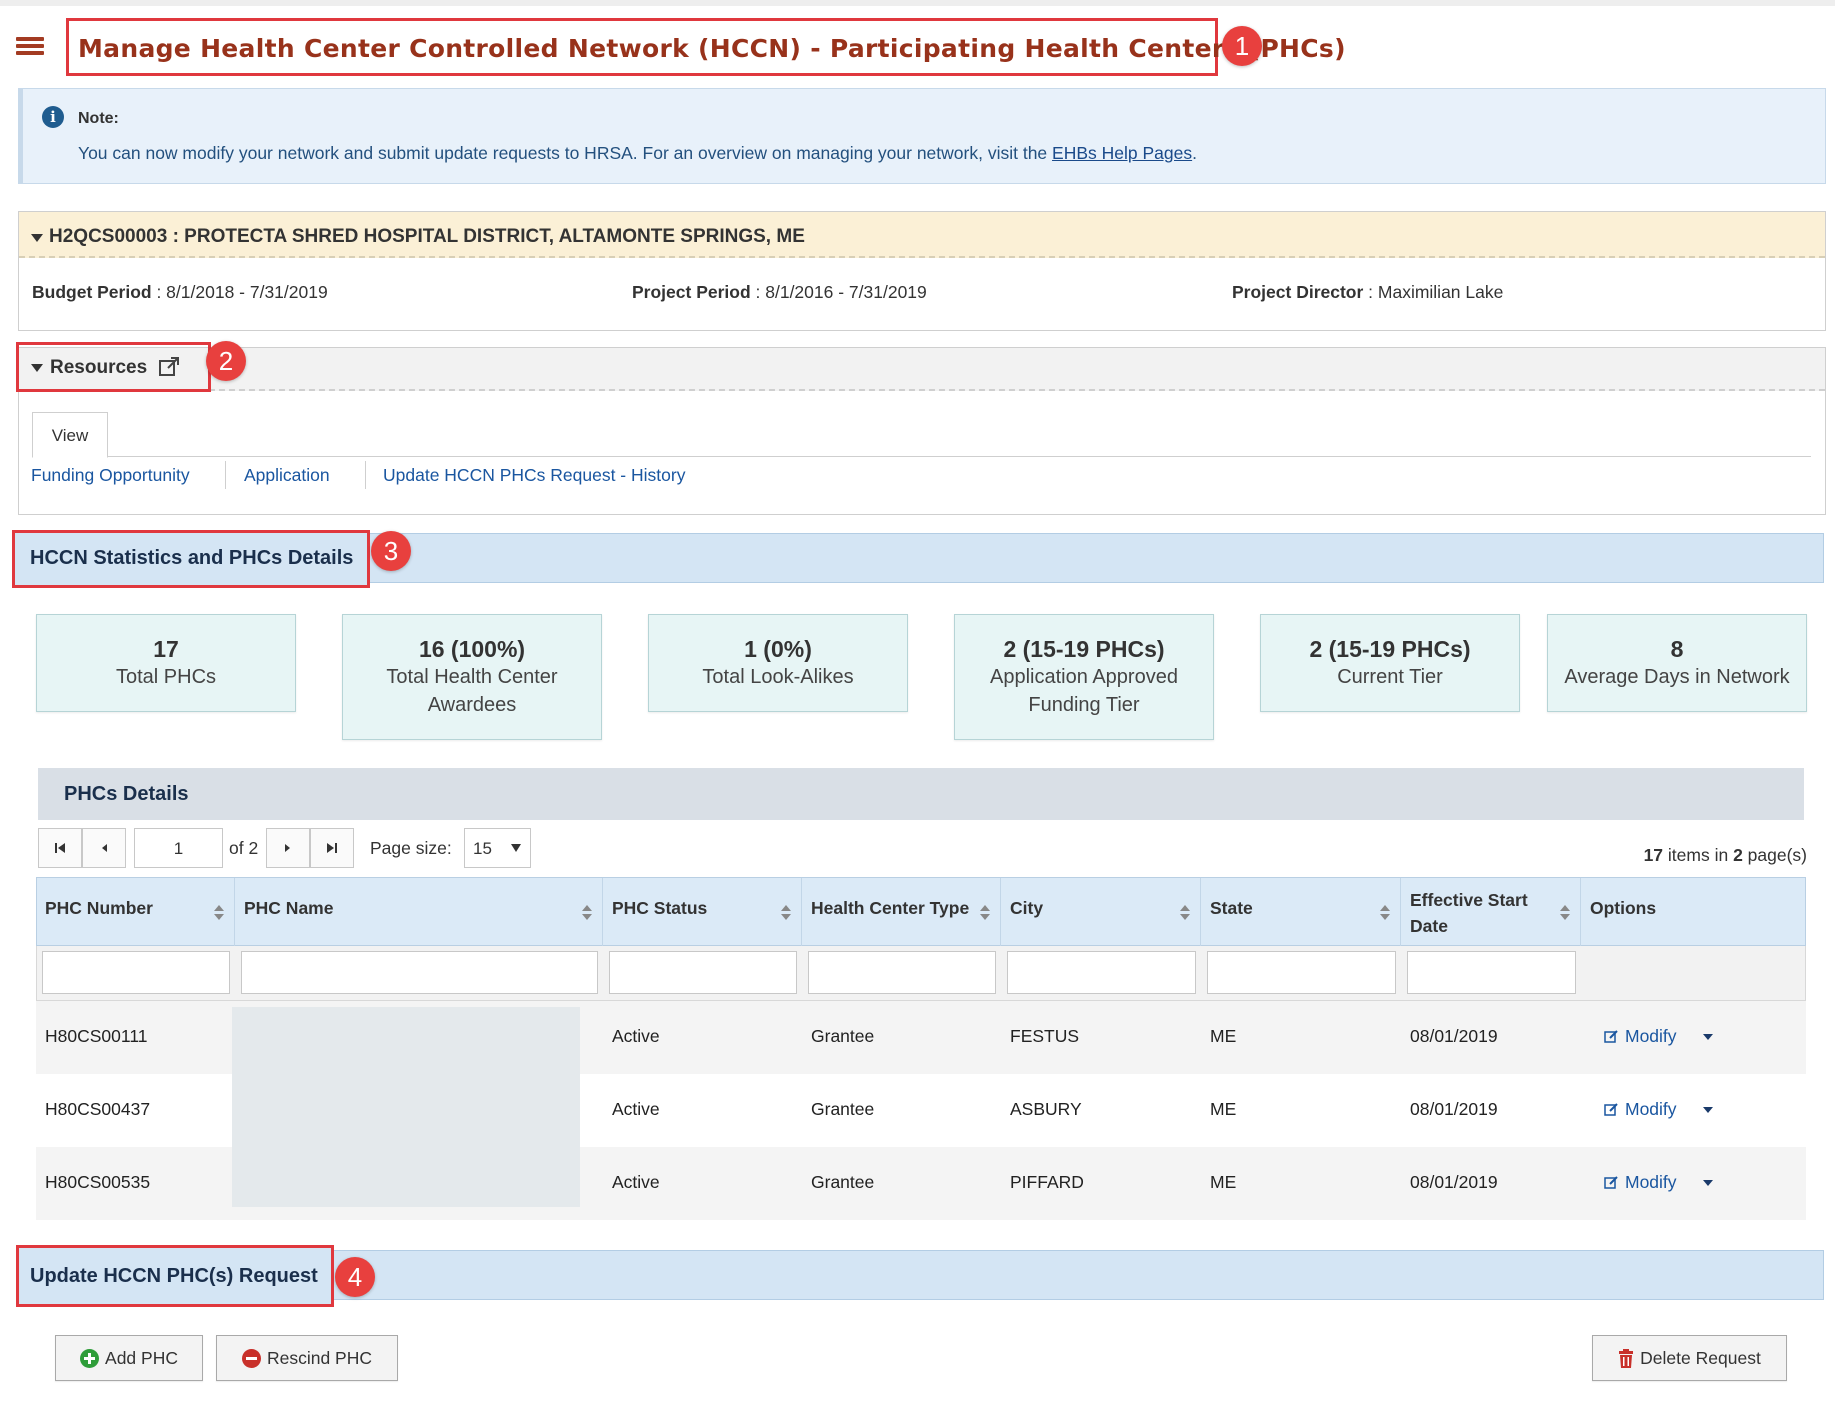  I want to click on previous-page-icon, so click(104, 848).